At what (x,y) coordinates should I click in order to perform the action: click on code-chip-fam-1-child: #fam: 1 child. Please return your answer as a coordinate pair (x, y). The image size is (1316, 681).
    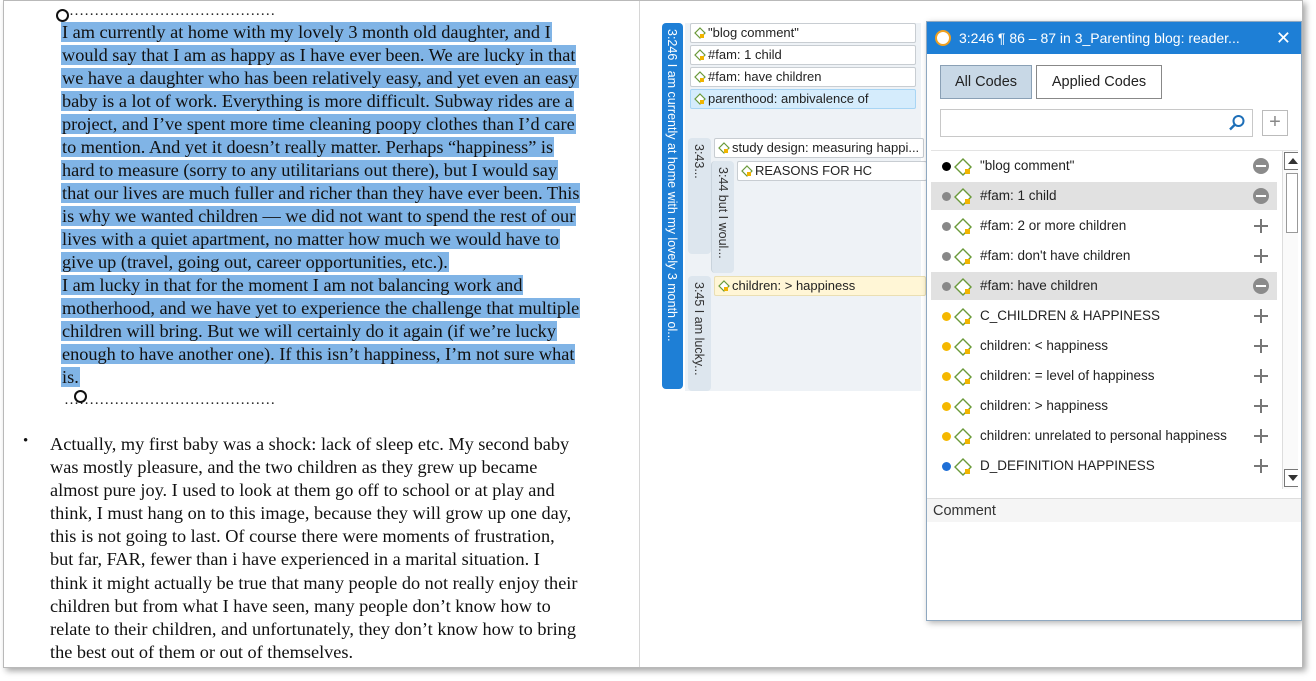
    Looking at the image, I should click on (803, 55).